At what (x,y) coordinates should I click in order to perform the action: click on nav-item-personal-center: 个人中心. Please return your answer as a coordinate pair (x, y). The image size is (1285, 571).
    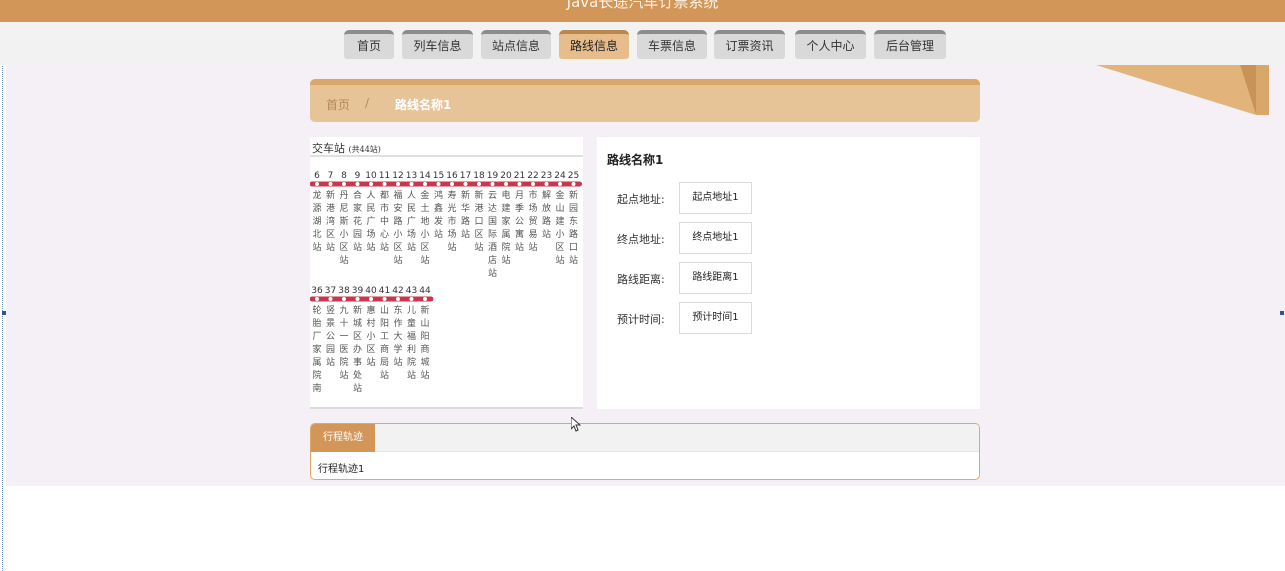
    Looking at the image, I should click on (830, 44).